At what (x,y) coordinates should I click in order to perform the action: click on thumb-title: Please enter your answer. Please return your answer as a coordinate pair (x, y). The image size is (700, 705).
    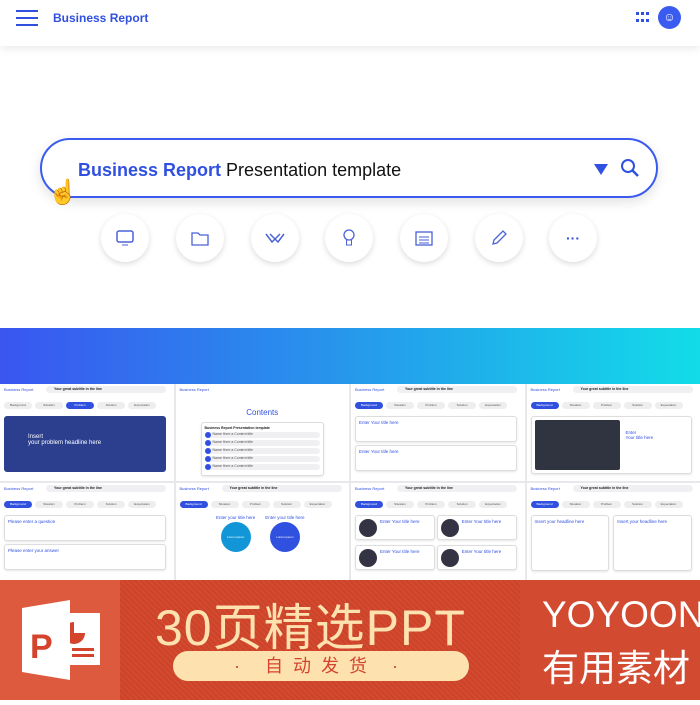
    Looking at the image, I should click on (85, 550).